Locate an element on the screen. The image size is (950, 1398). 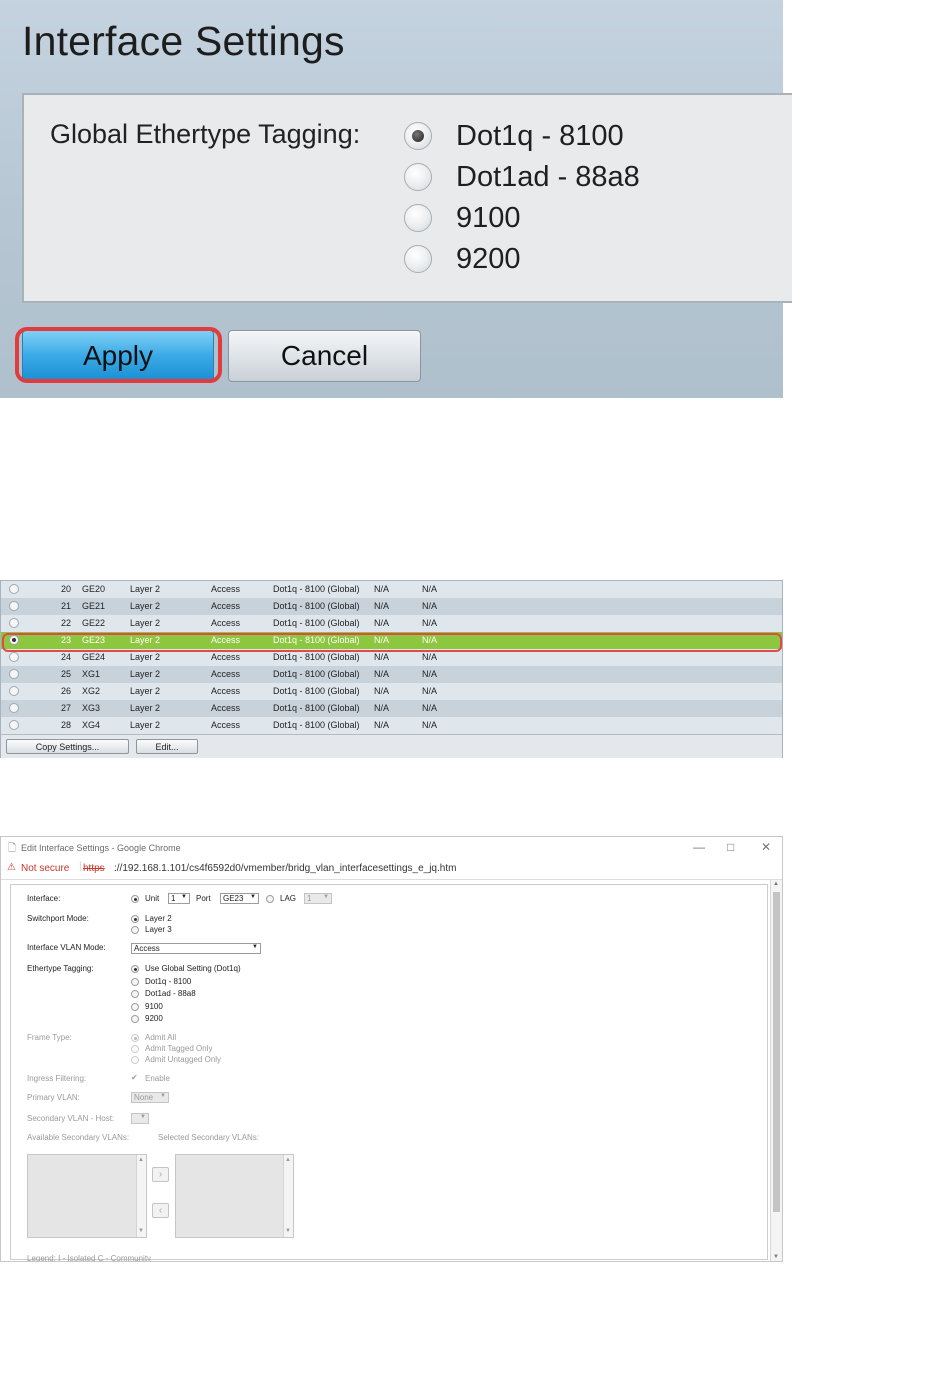
window-scrollbar: ▲ ▼ is located at coordinates (776, 1070).